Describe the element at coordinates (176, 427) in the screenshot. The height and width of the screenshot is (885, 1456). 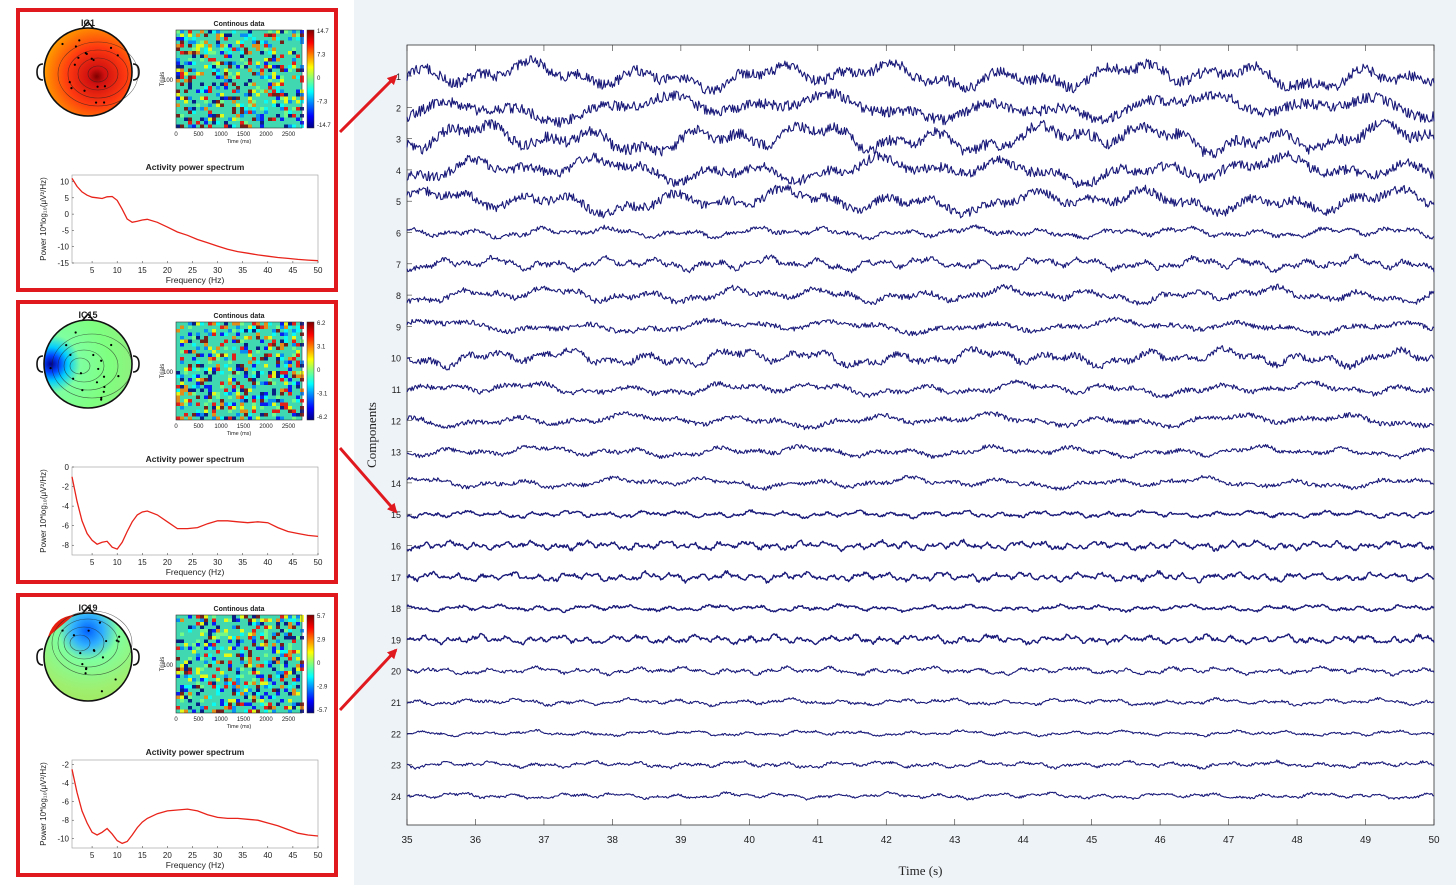
I see `time-tick: 0` at that location.